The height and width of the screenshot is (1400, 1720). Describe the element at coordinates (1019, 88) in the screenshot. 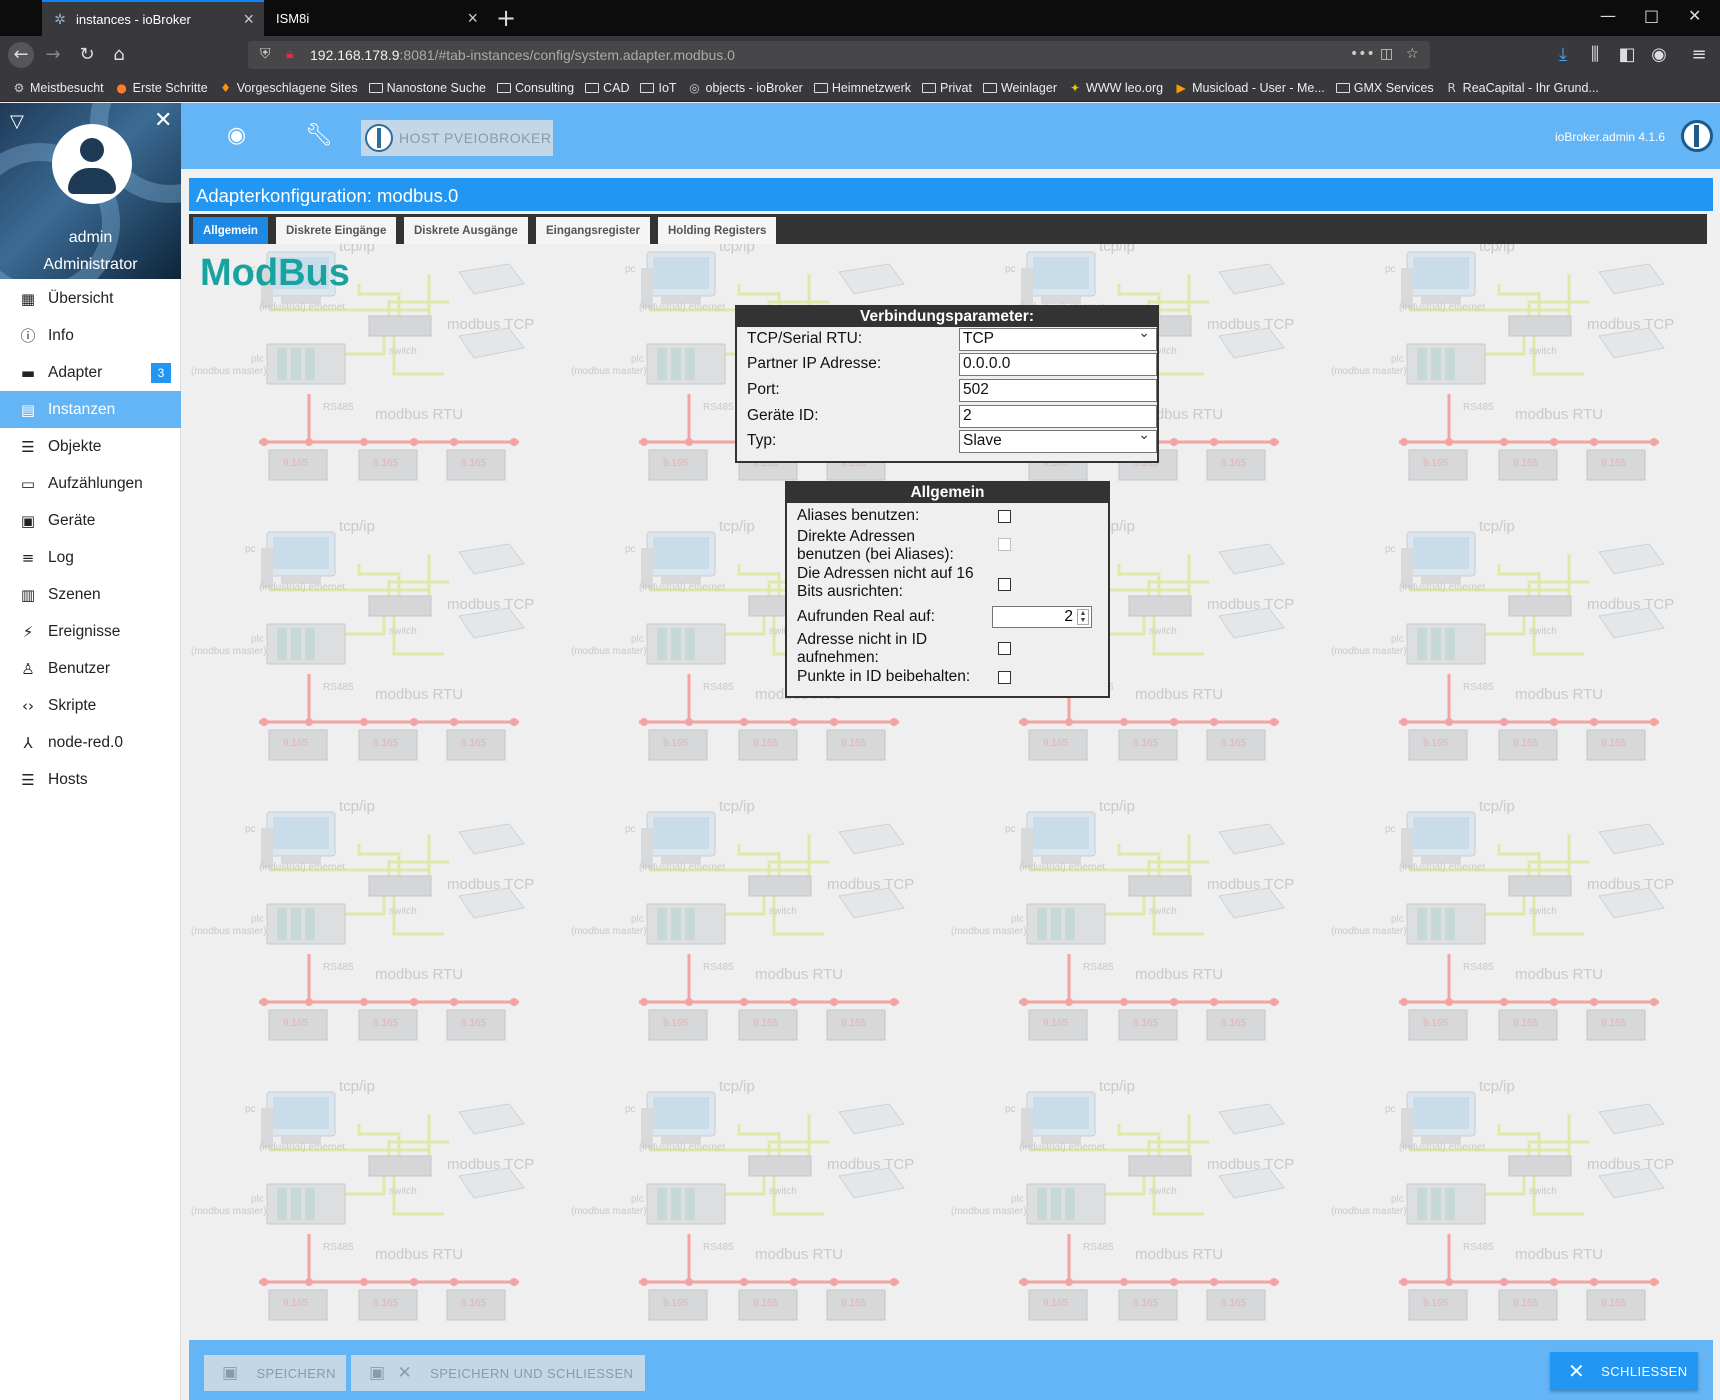

I see `bookmark-item: Weinlager` at that location.